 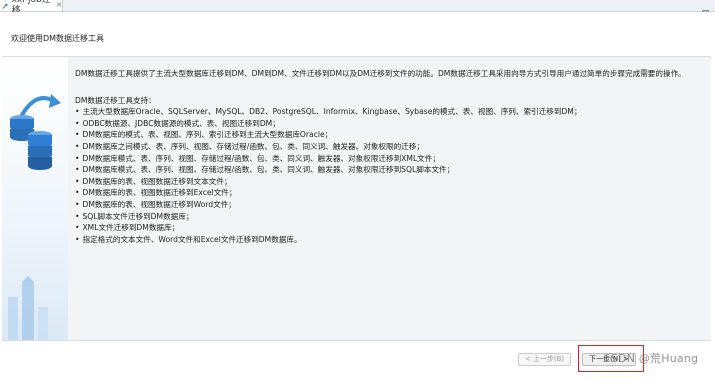 I want to click on page-title: 欢迎使用DM数据迁移工具, so click(x=58, y=38).